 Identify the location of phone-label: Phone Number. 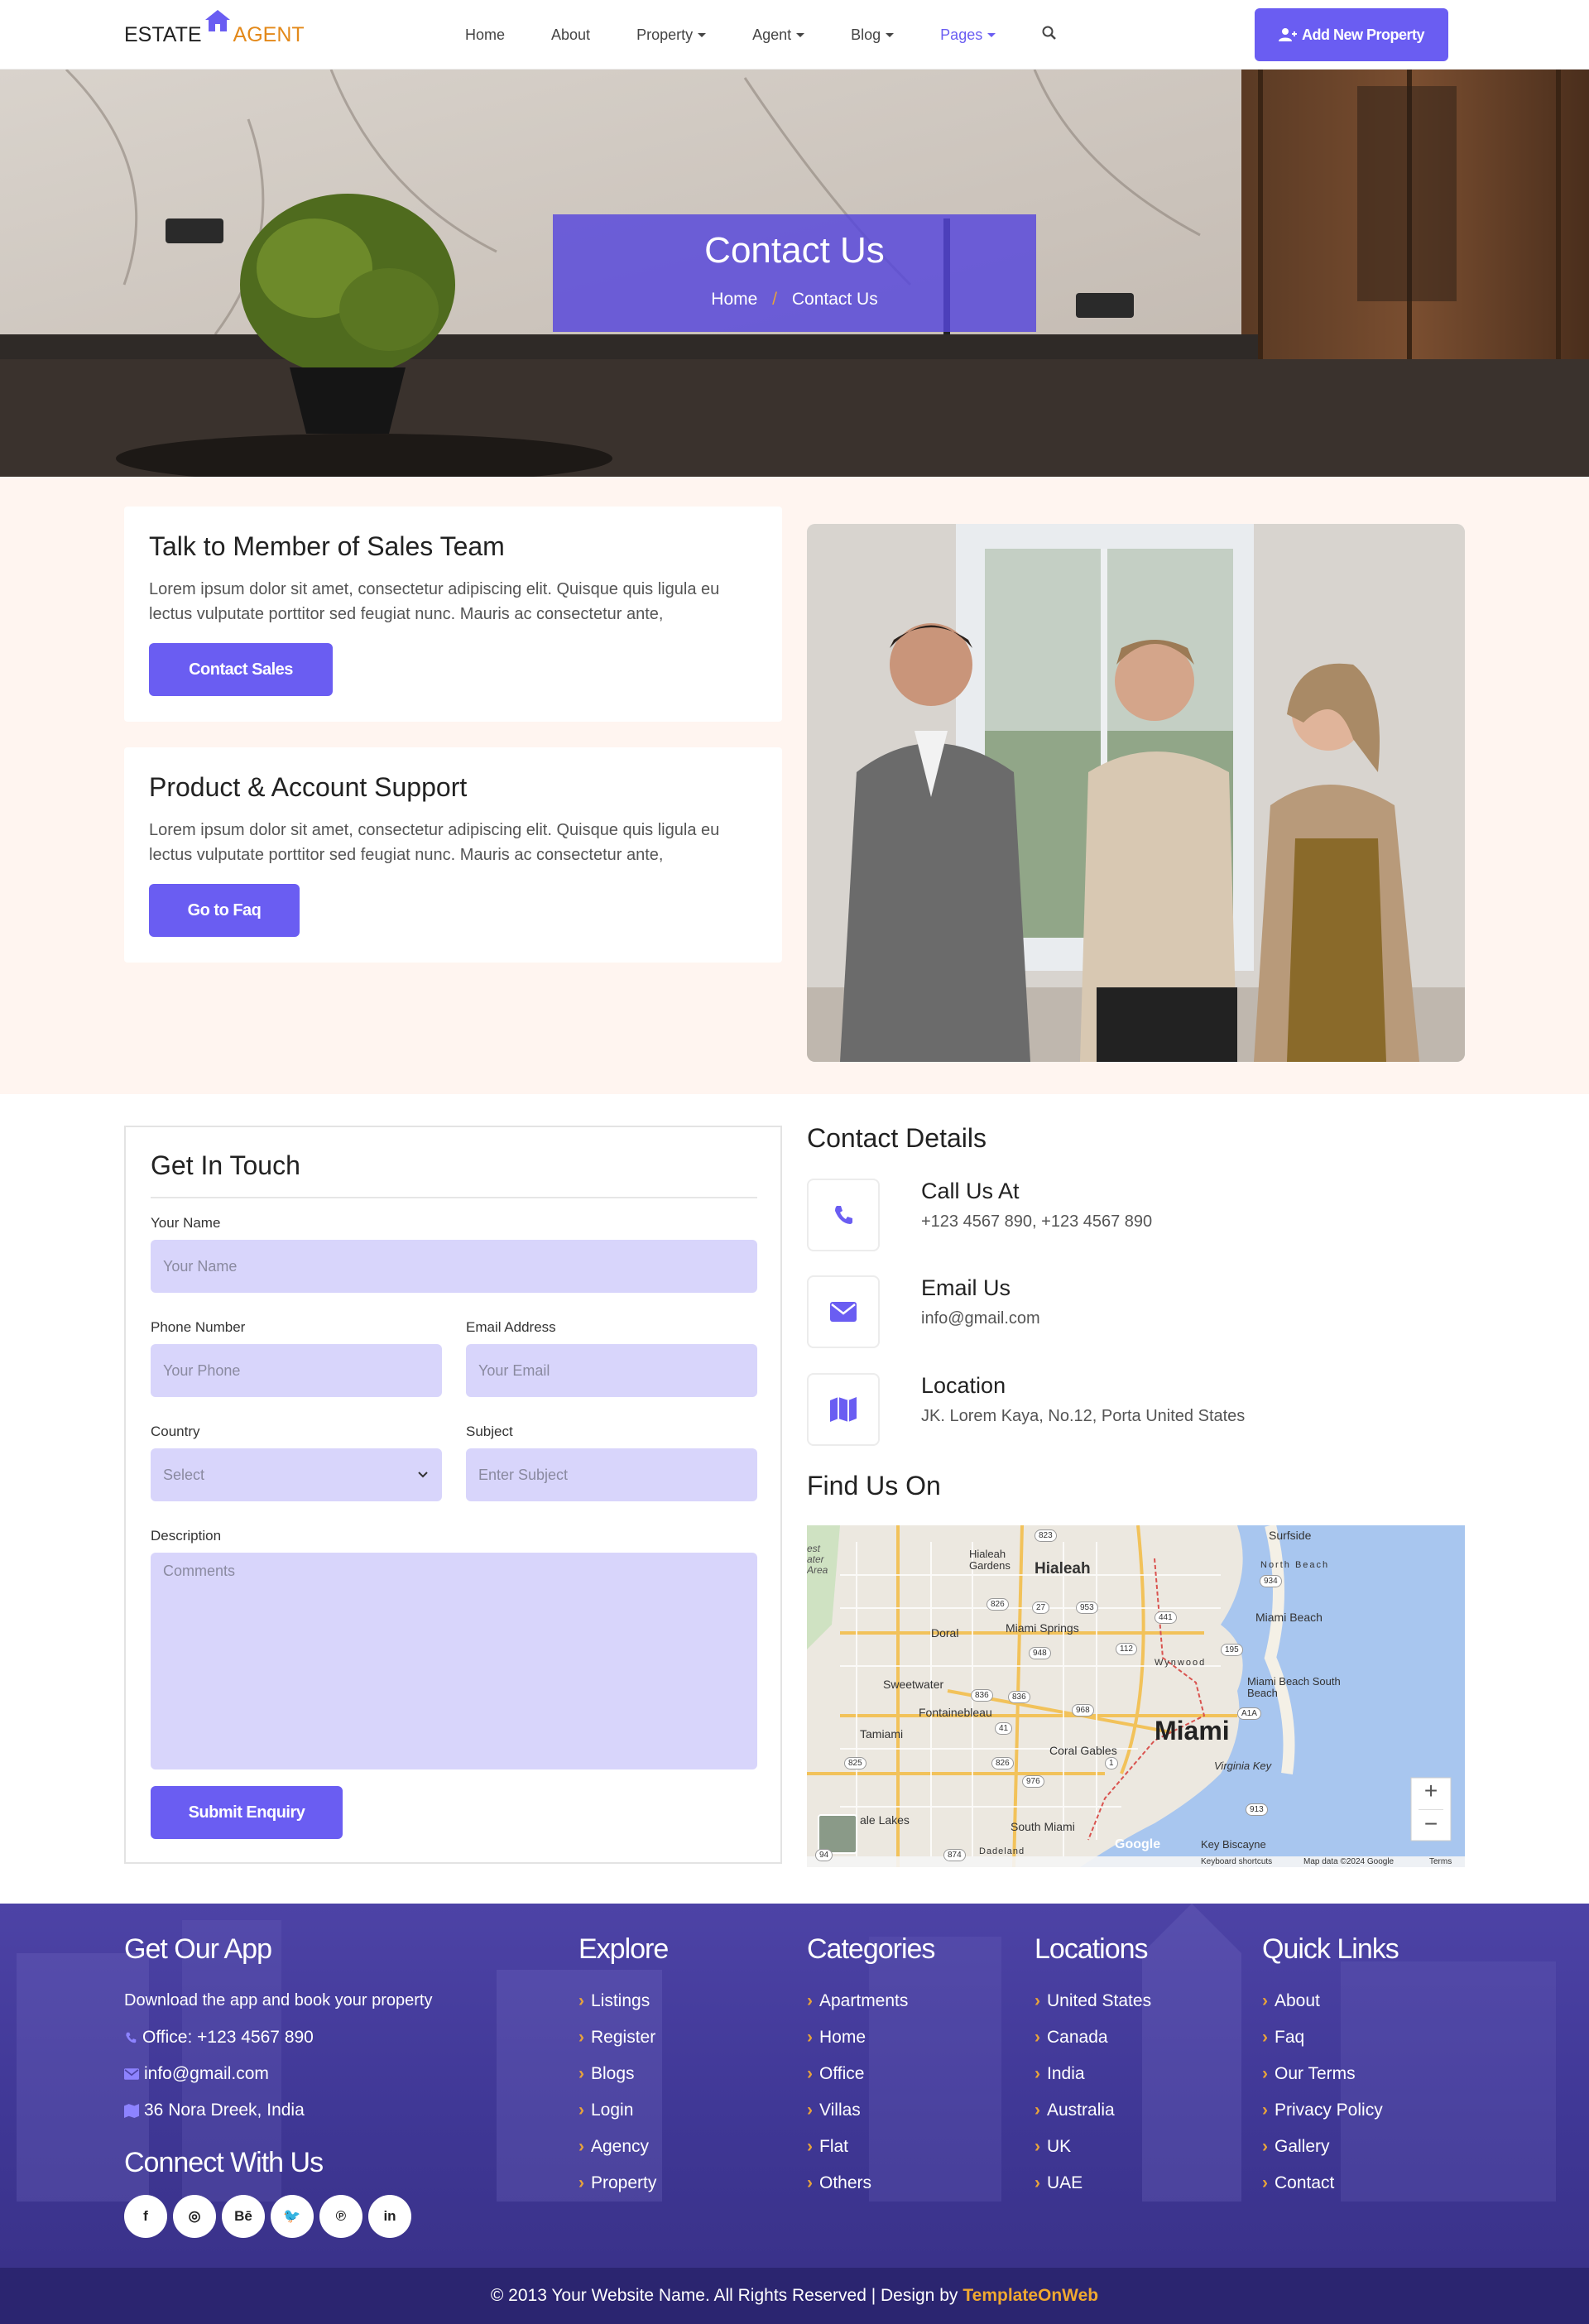
(199, 1327).